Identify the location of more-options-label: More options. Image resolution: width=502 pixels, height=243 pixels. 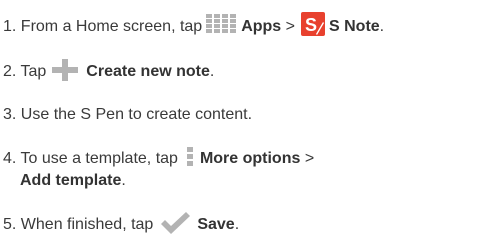
(250, 159).